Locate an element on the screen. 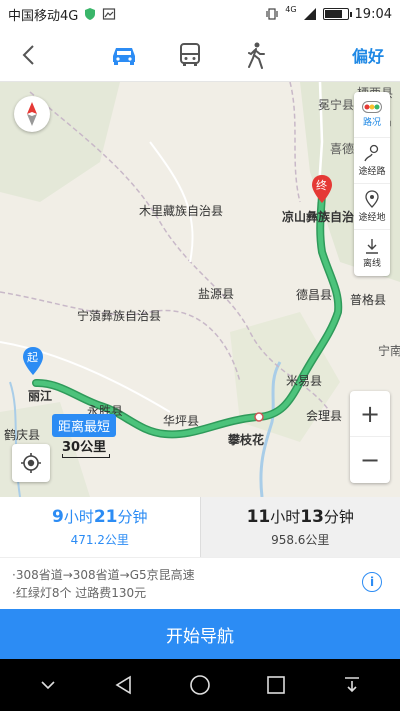  system-back-button is located at coordinates (124, 685).